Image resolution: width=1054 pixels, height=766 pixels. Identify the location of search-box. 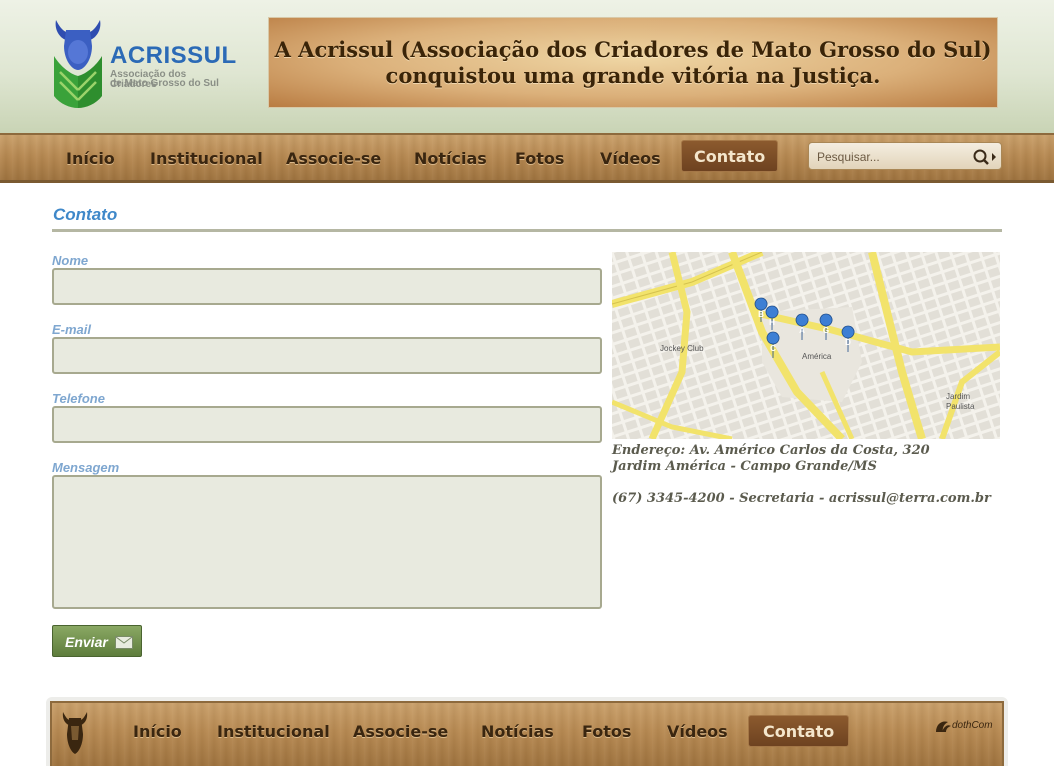
(905, 156).